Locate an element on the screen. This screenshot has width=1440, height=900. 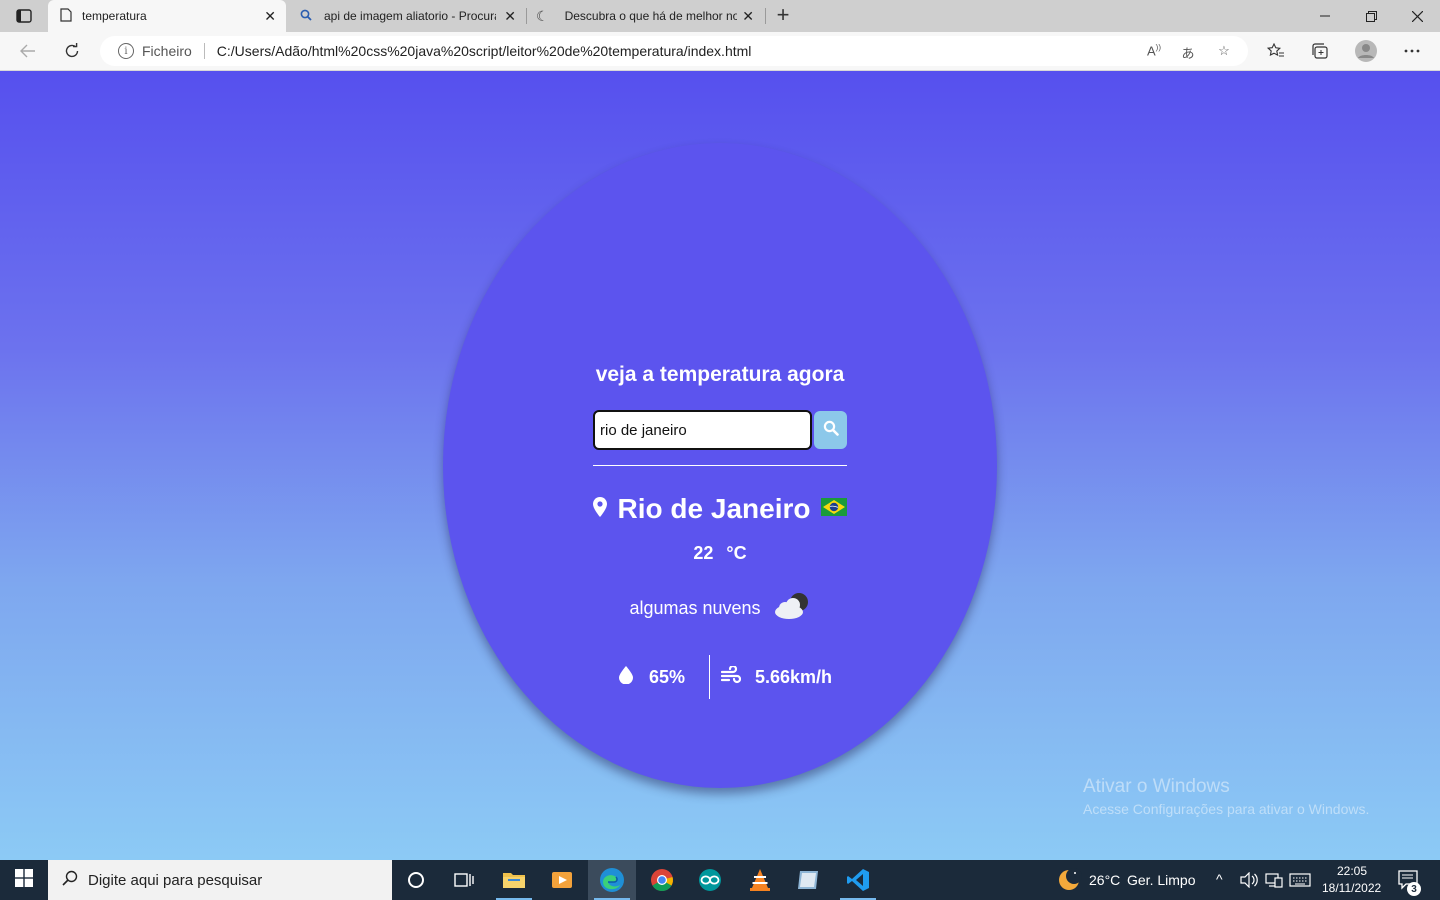
search-button is located at coordinates (830, 430).